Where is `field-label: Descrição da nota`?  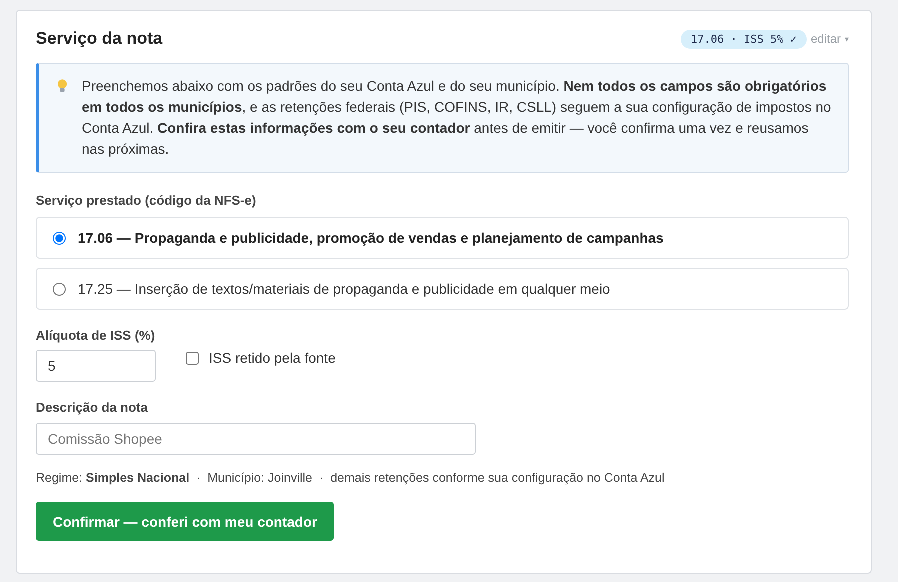 field-label: Descrição da nota is located at coordinates (92, 407).